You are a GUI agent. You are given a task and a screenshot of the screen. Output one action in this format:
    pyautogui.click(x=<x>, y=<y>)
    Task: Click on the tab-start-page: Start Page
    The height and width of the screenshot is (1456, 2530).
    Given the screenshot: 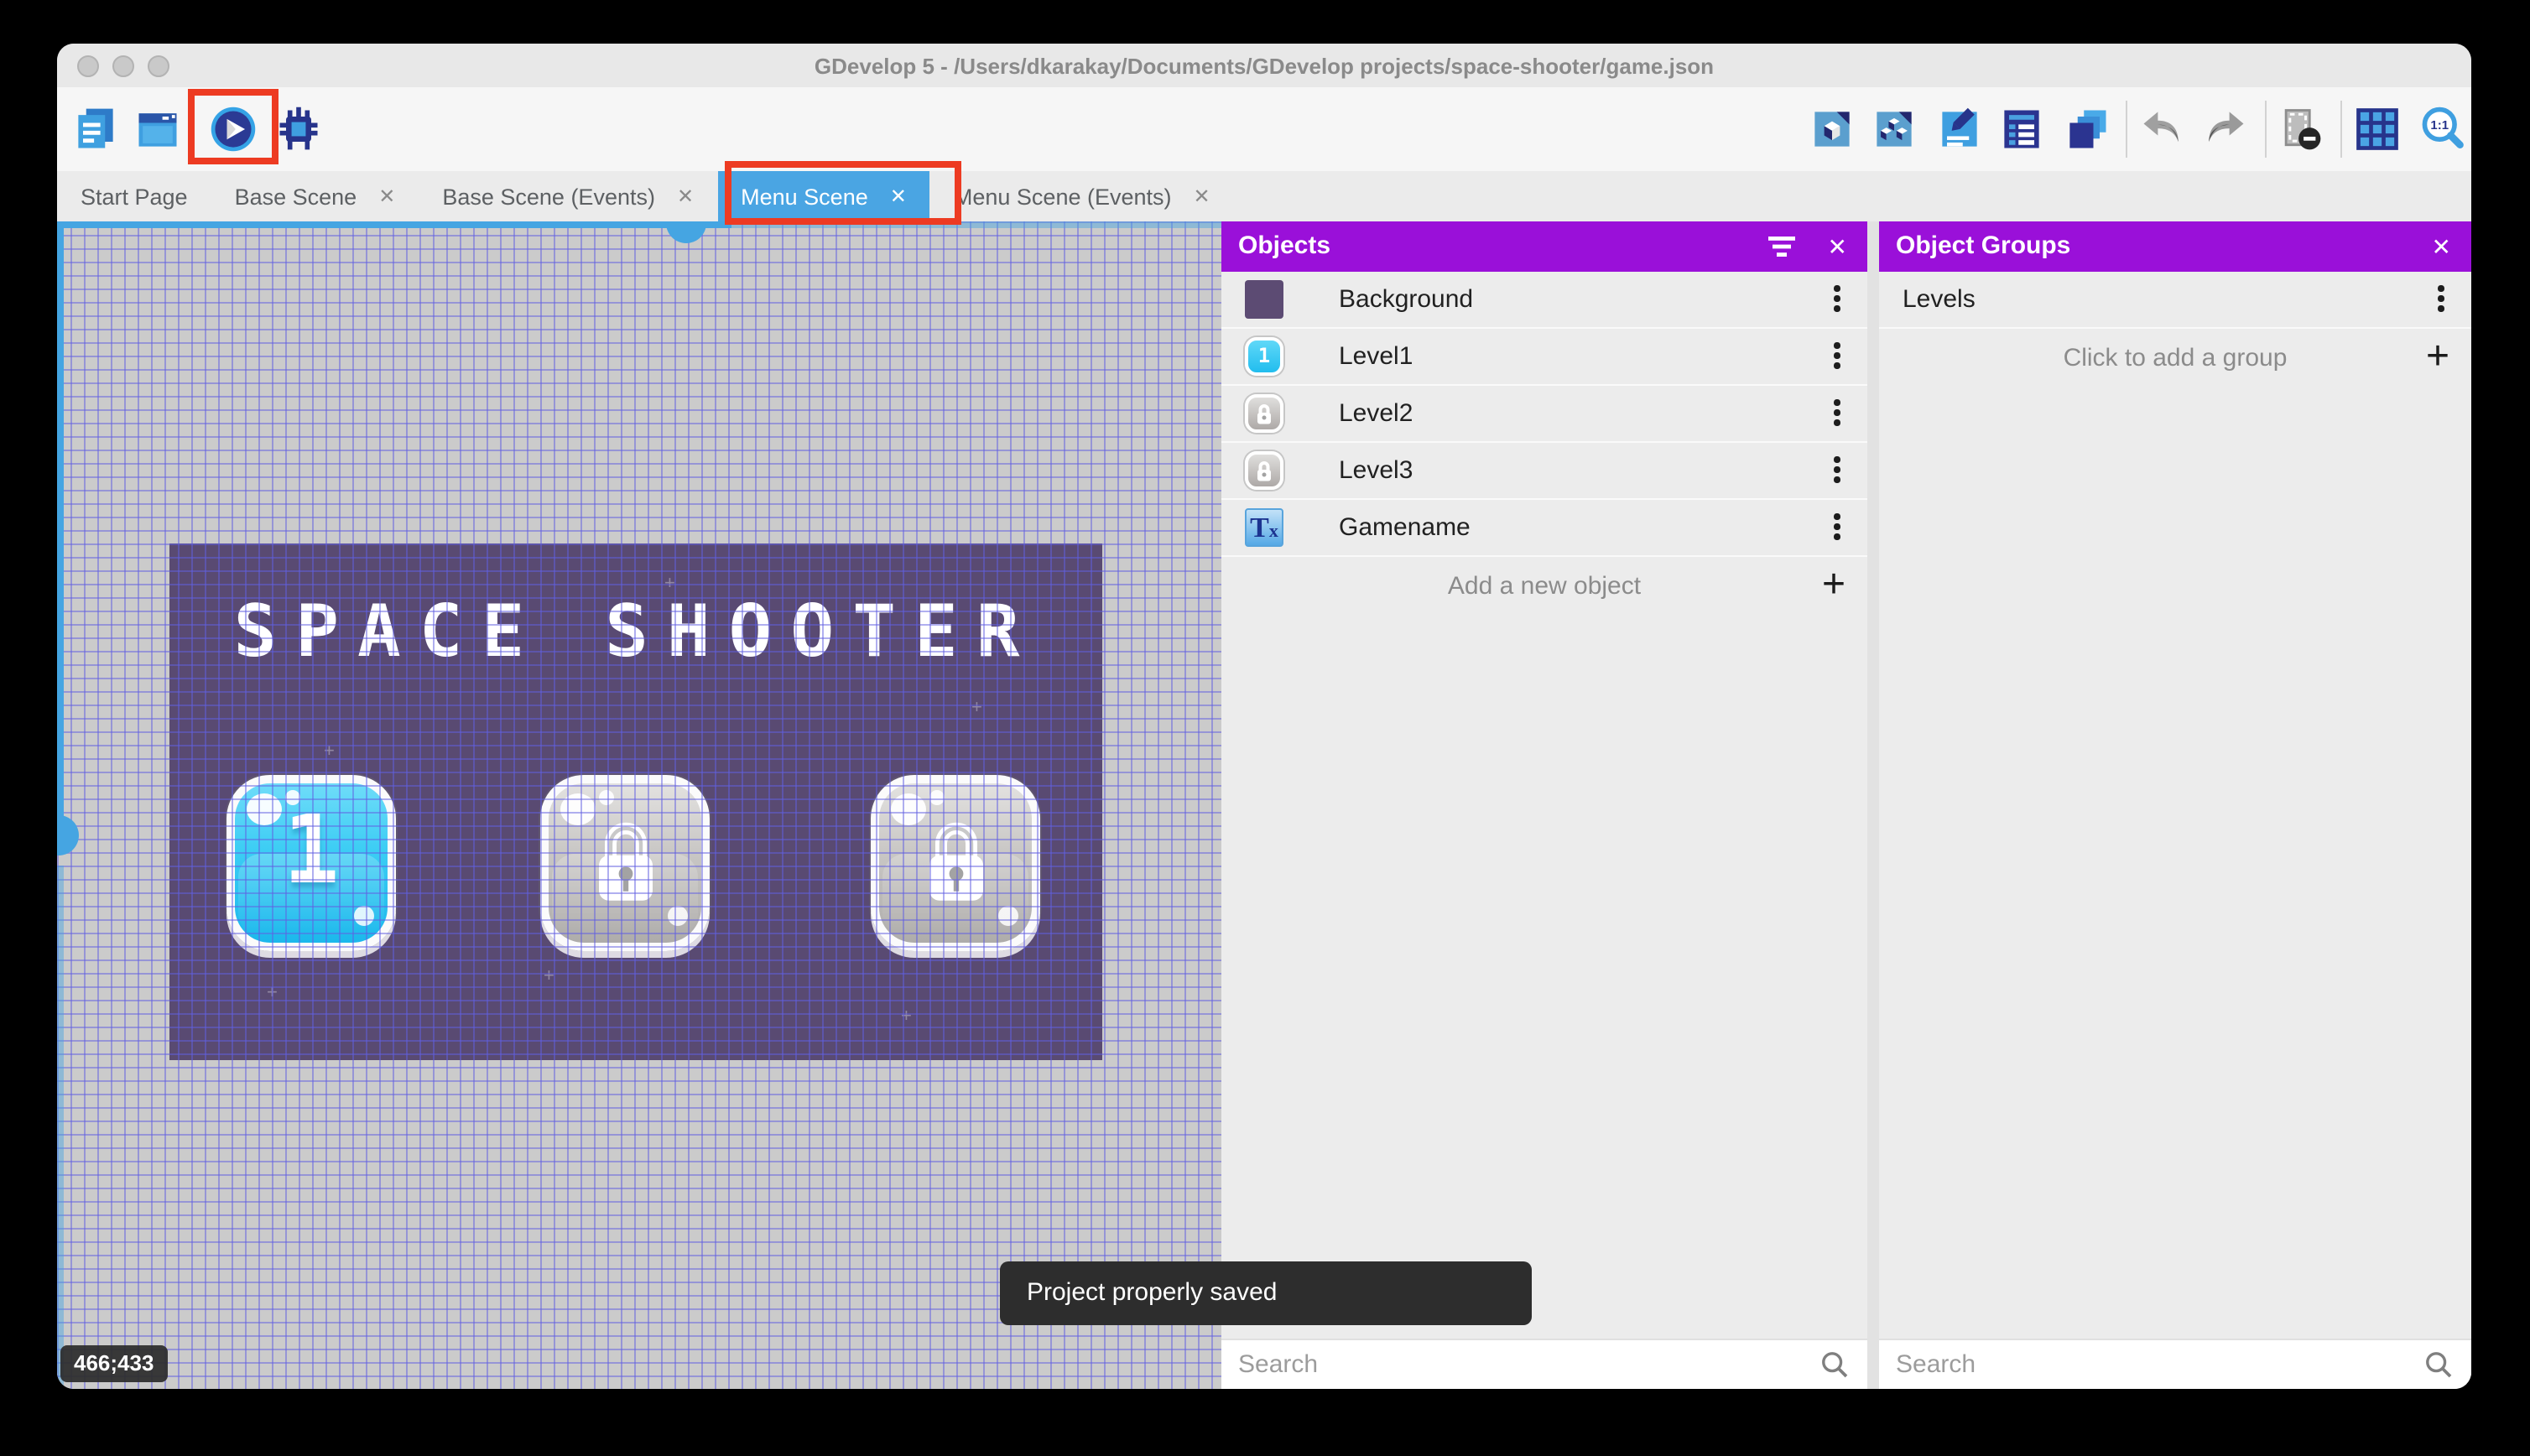 What is the action you would take?
    pyautogui.click(x=134, y=196)
    